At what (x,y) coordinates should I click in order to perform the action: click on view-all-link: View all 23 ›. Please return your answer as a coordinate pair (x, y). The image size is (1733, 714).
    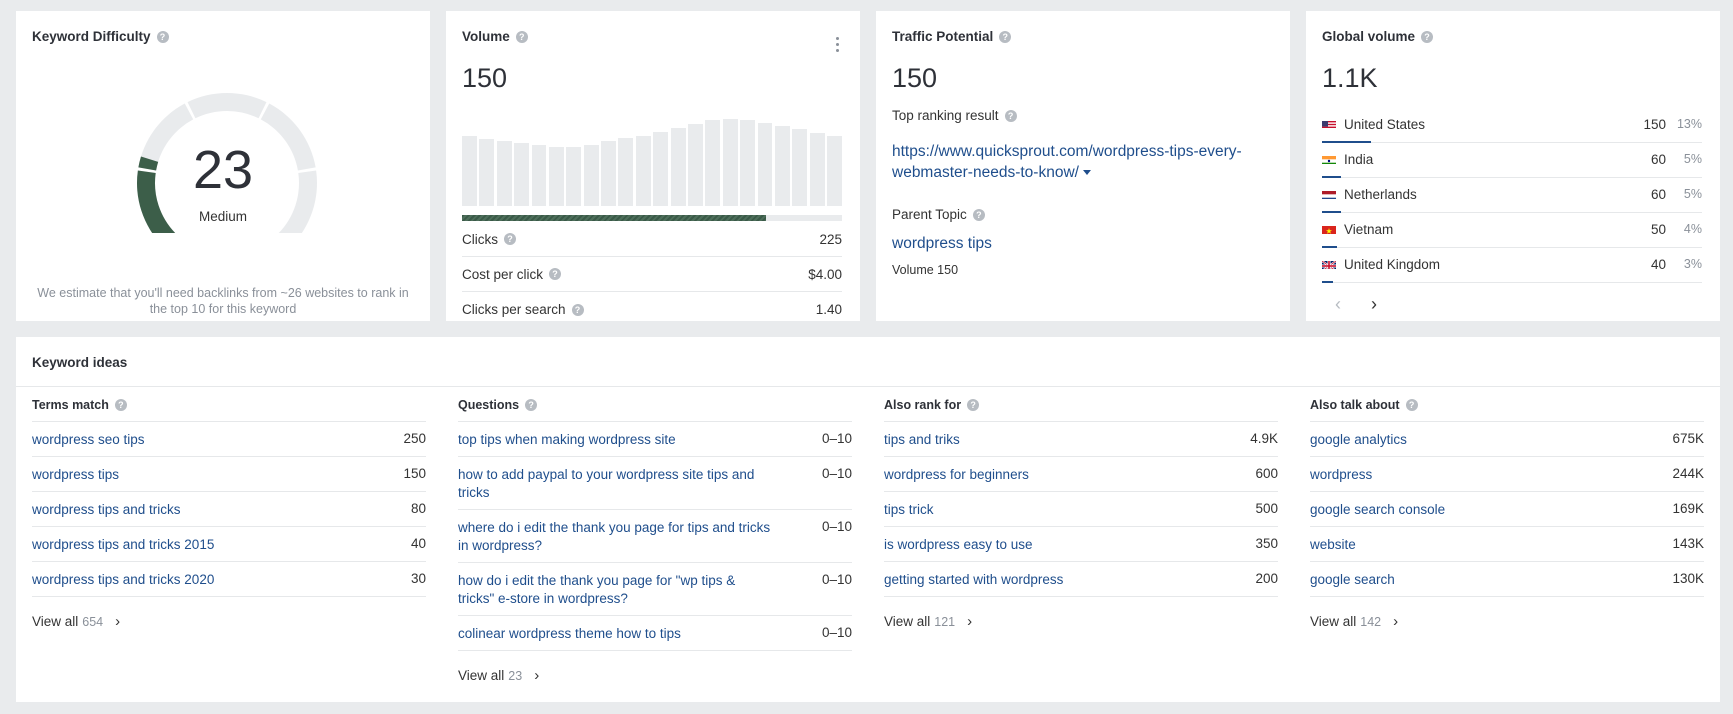
    Looking at the image, I should click on (498, 675).